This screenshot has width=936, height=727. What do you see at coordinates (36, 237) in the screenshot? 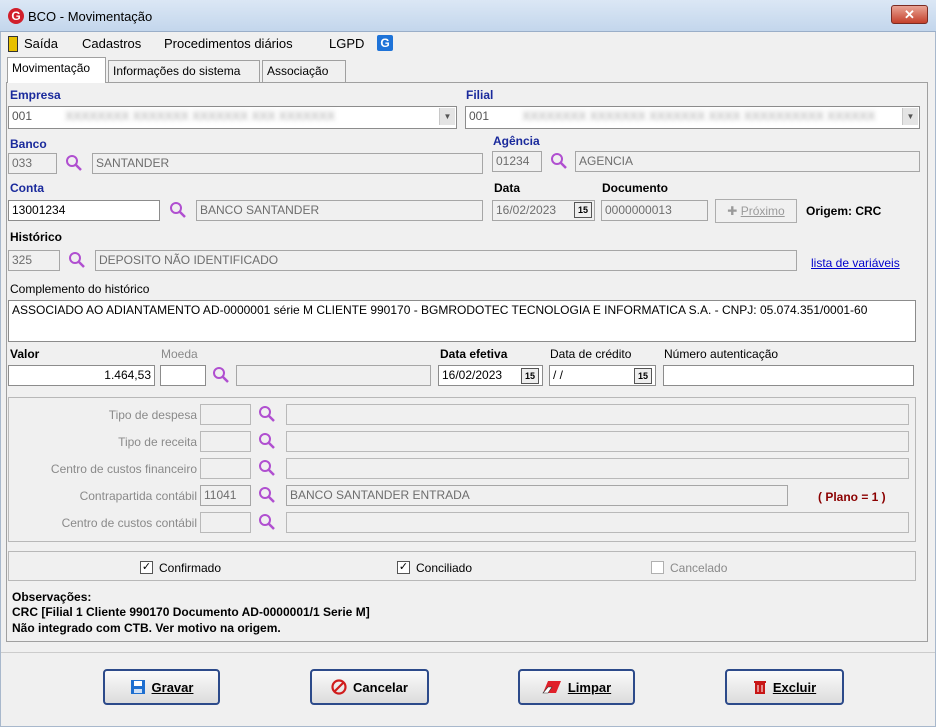
I see `label-historico: Histórico` at bounding box center [36, 237].